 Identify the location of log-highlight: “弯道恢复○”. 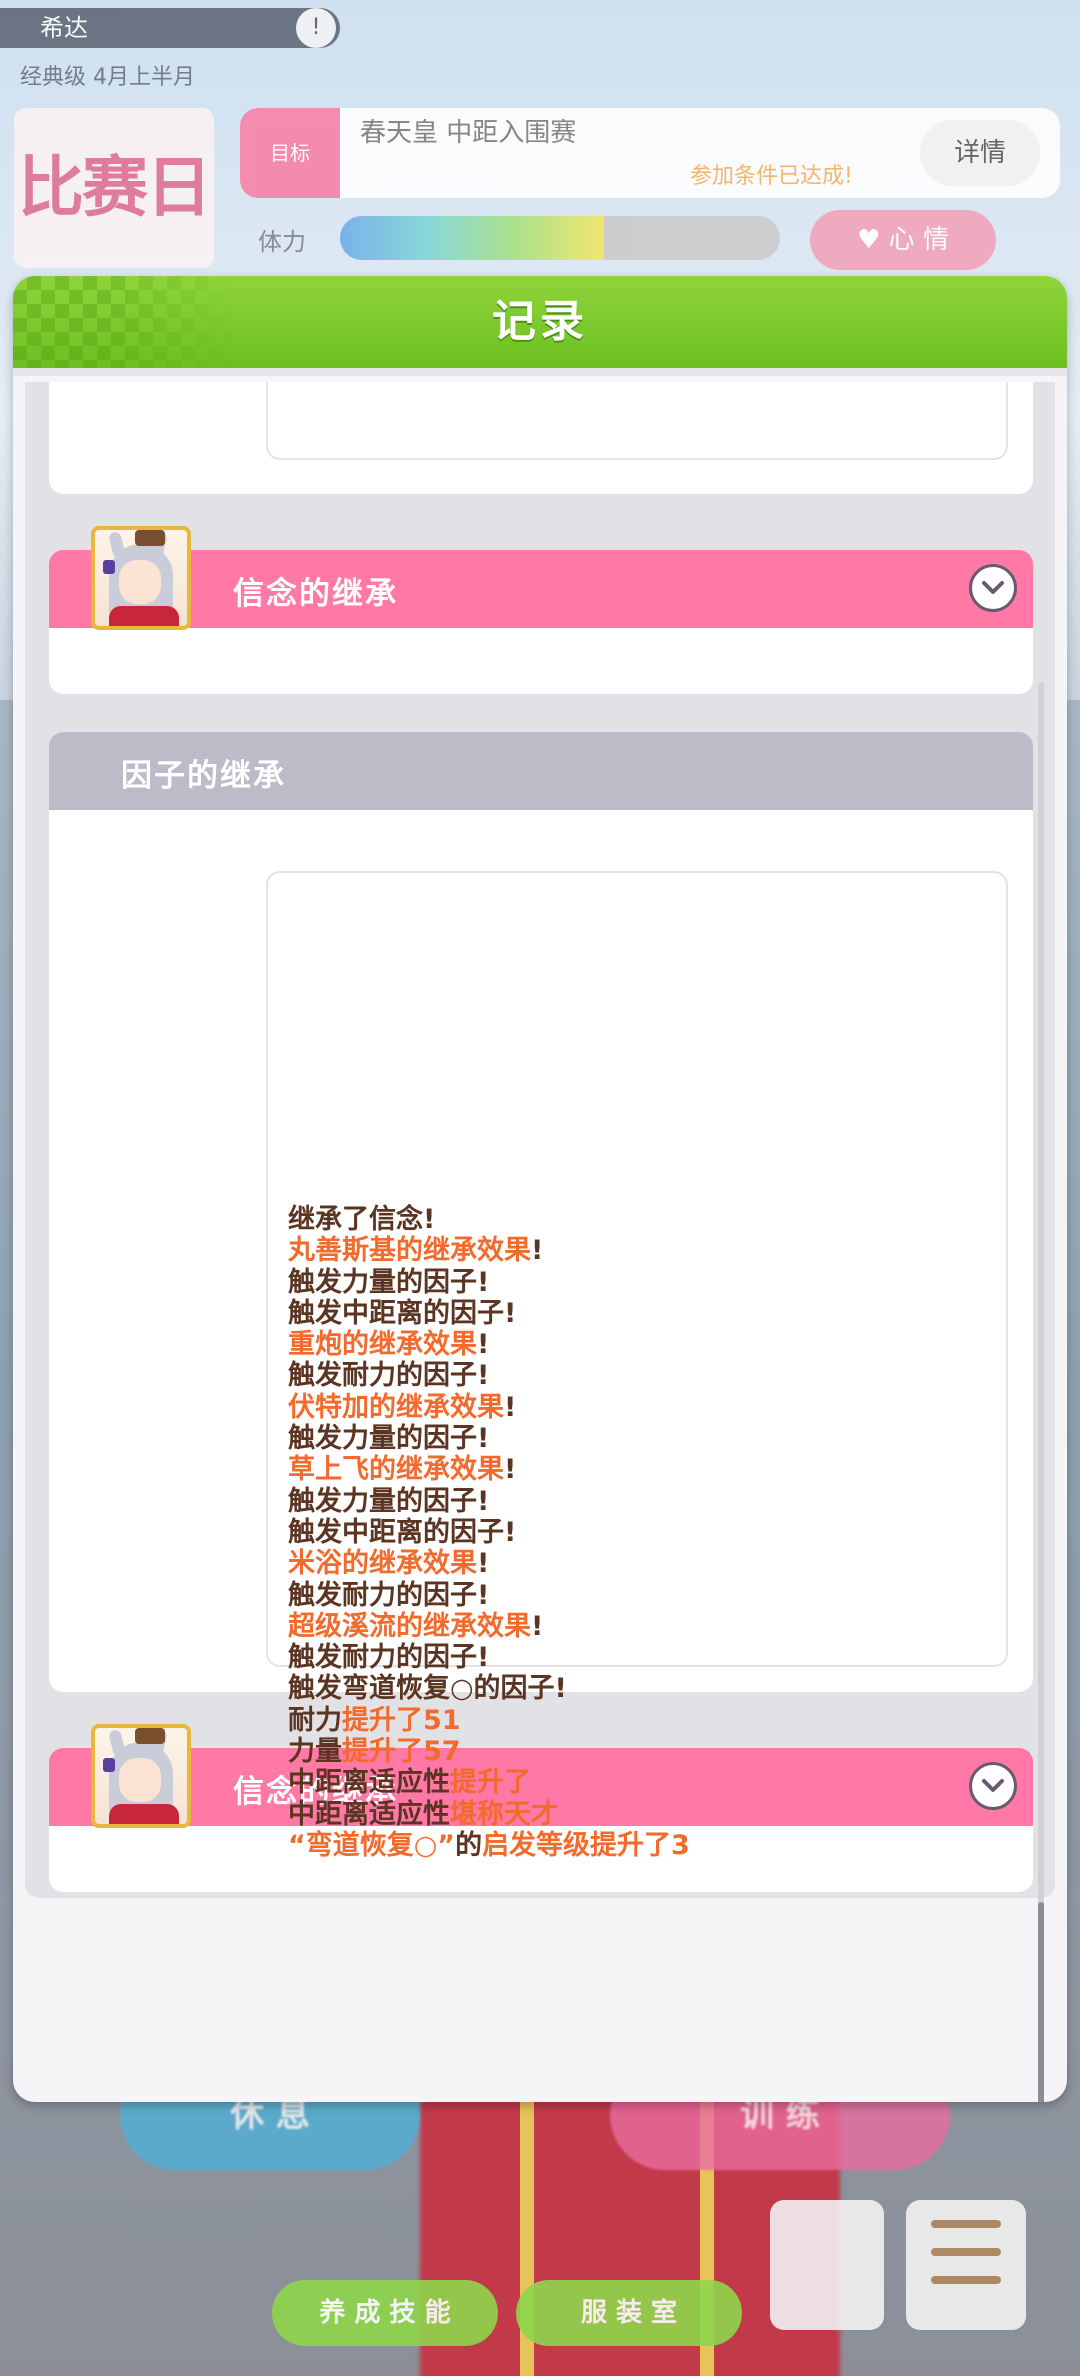
(372, 1845).